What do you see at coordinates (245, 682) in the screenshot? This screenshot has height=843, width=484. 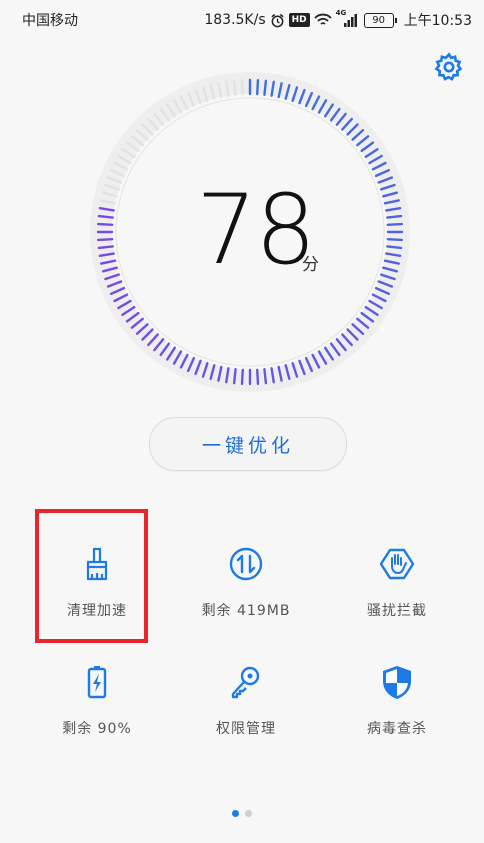 I see `key-icon` at bounding box center [245, 682].